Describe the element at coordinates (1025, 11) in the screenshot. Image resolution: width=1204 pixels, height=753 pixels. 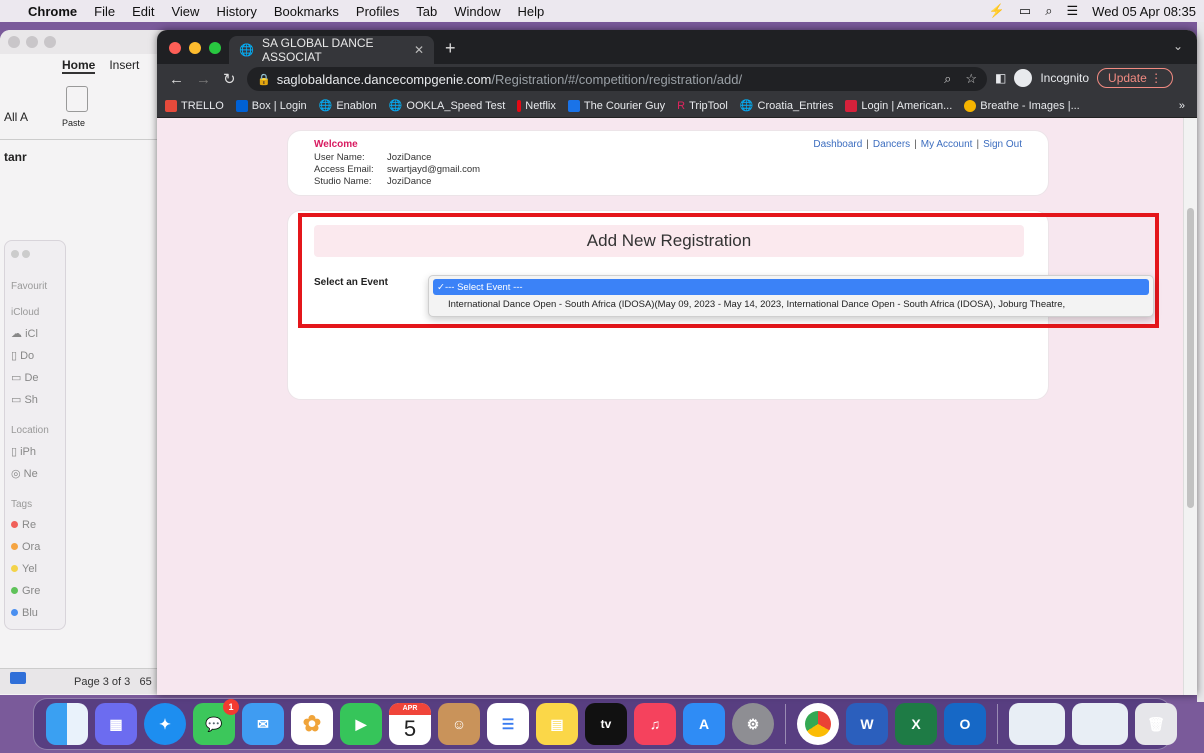
I see `battery-icon: ▭` at that location.